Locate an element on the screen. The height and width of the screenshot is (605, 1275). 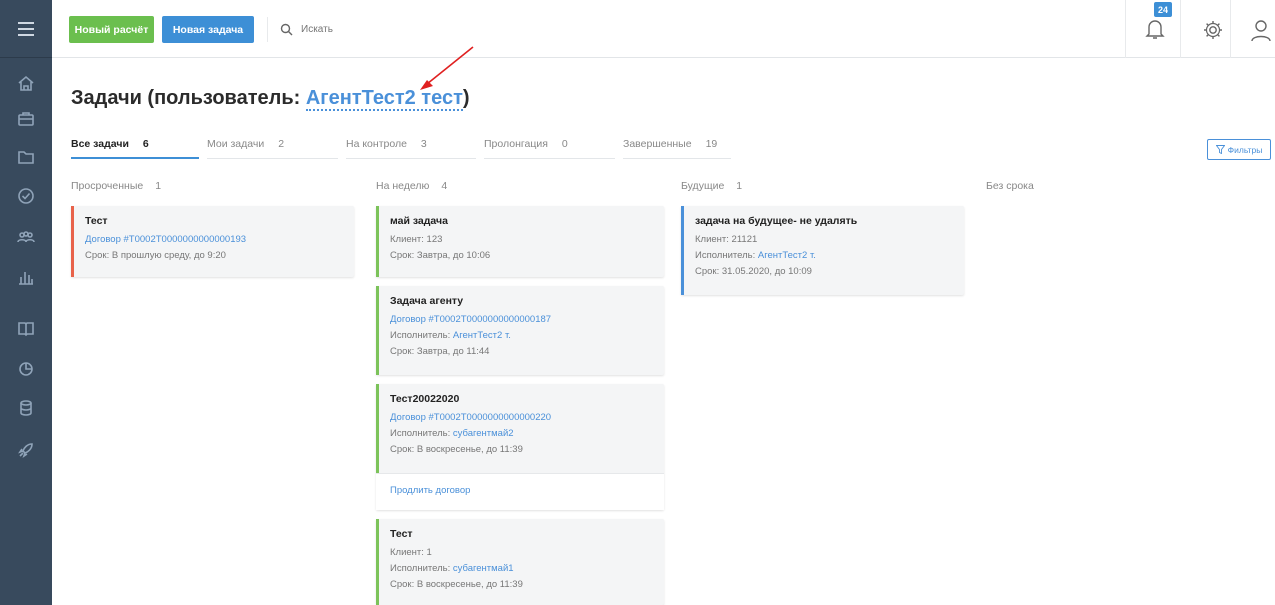
contract-link: Договор #Т0002Т0000000000000193 is located at coordinates (213, 239).